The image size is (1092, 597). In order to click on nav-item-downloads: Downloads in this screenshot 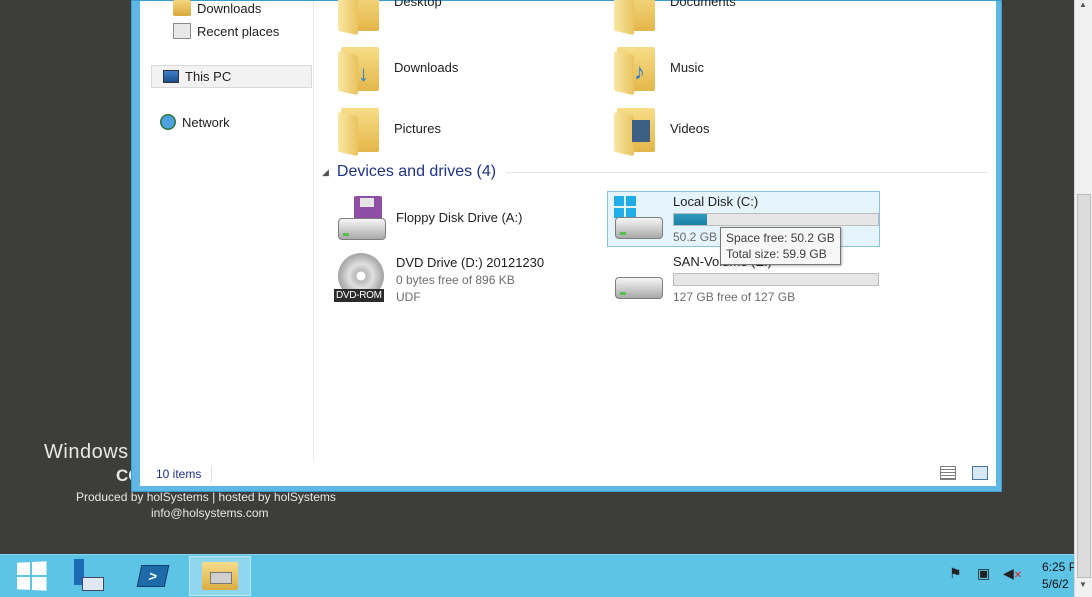, I will do `click(217, 9)`.